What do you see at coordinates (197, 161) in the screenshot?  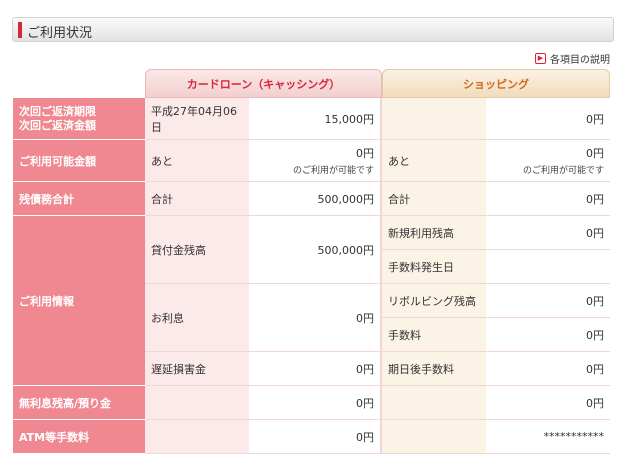 I see `card-available-label: あと` at bounding box center [197, 161].